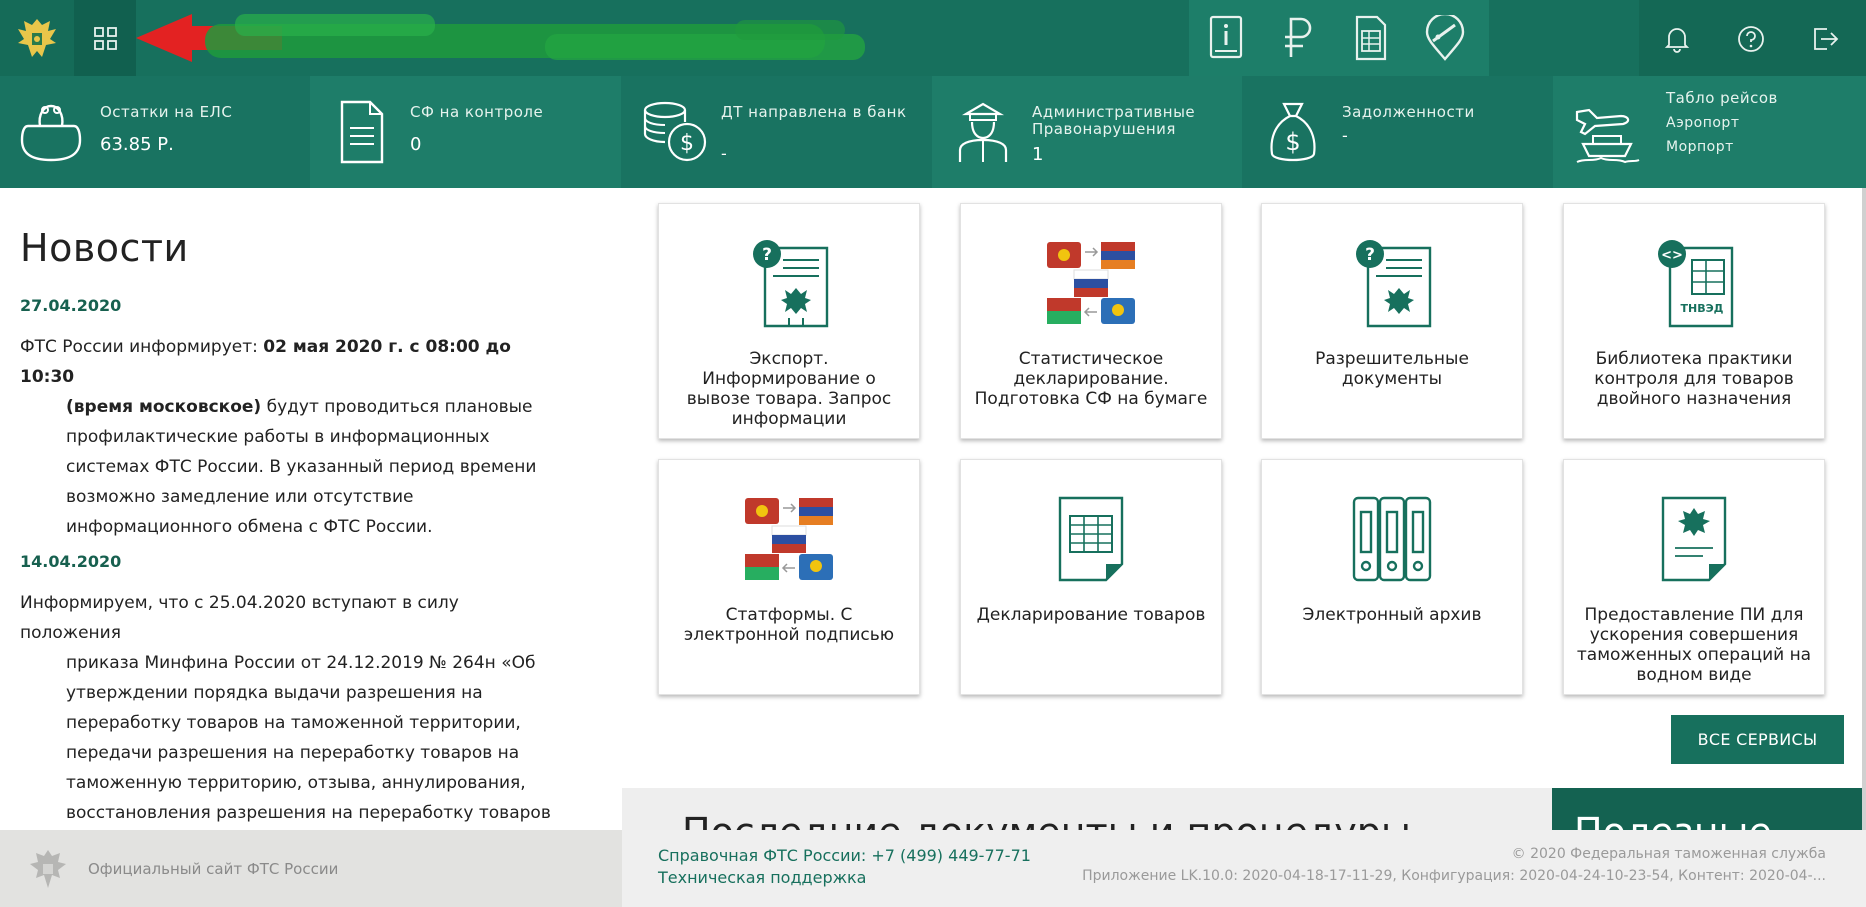 The image size is (1866, 907). Describe the element at coordinates (1607, 136) in the screenshot. I see `plane-ship-icon` at that location.